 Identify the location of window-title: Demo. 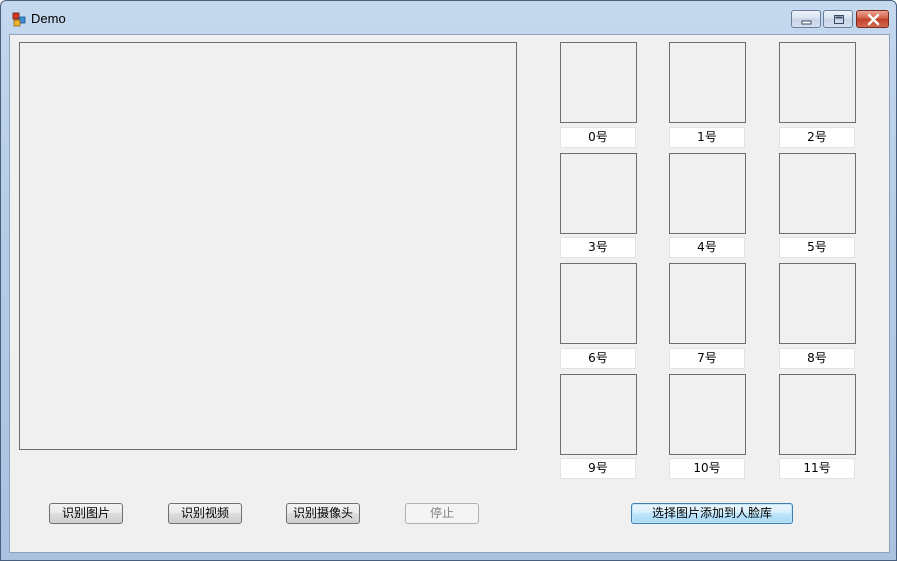
(48, 18).